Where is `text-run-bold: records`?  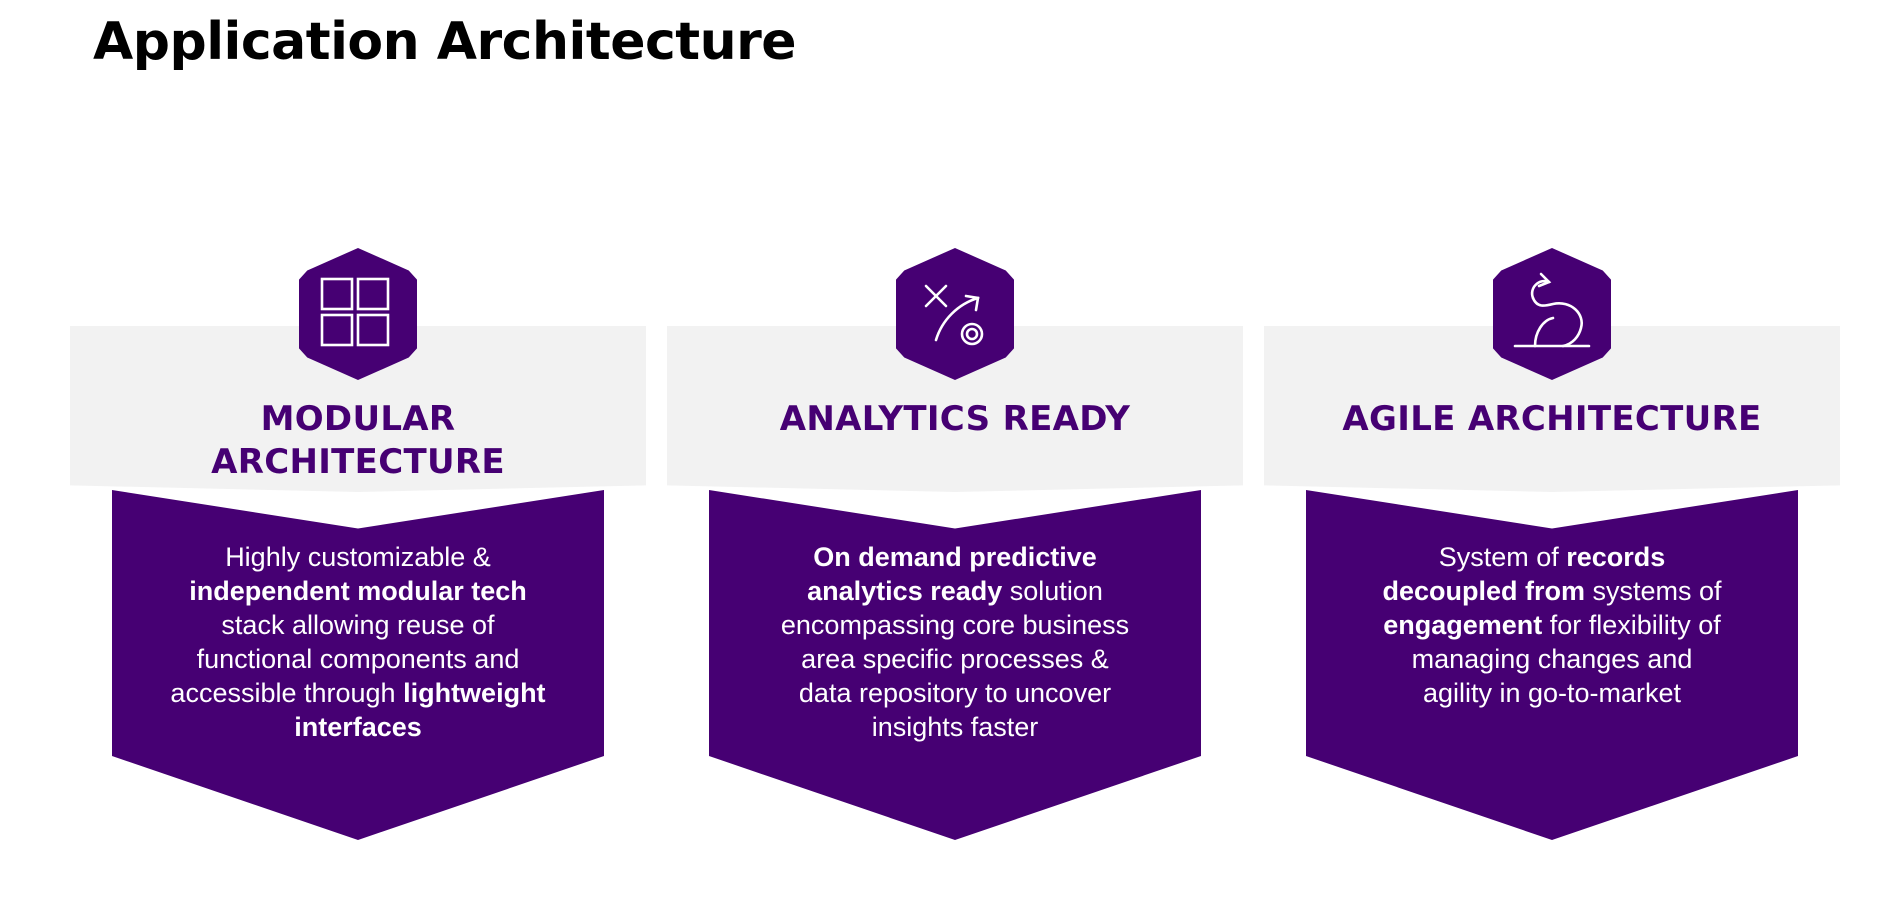
text-run-bold: records is located at coordinates (1616, 557).